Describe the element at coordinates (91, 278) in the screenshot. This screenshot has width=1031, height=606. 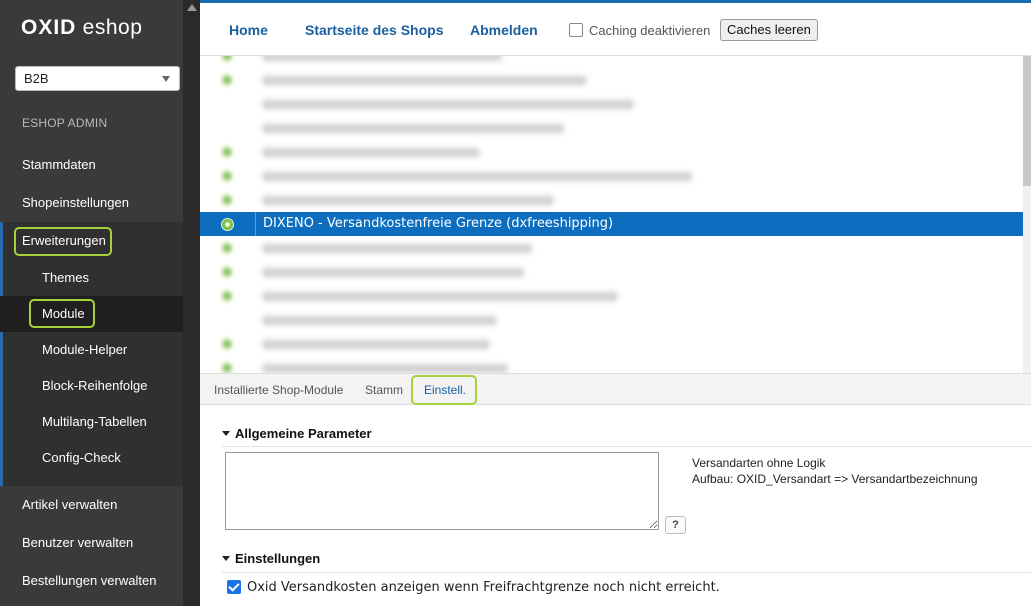
I see `sidebar-subitem-themes: Themes` at that location.